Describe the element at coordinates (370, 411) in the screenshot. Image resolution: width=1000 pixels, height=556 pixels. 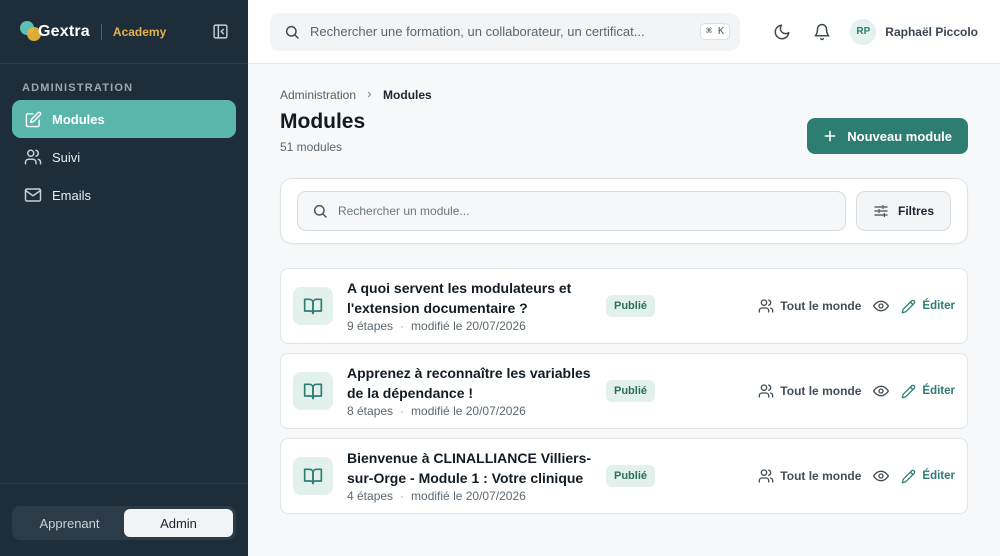
I see `module-steps: 8 étapes` at that location.